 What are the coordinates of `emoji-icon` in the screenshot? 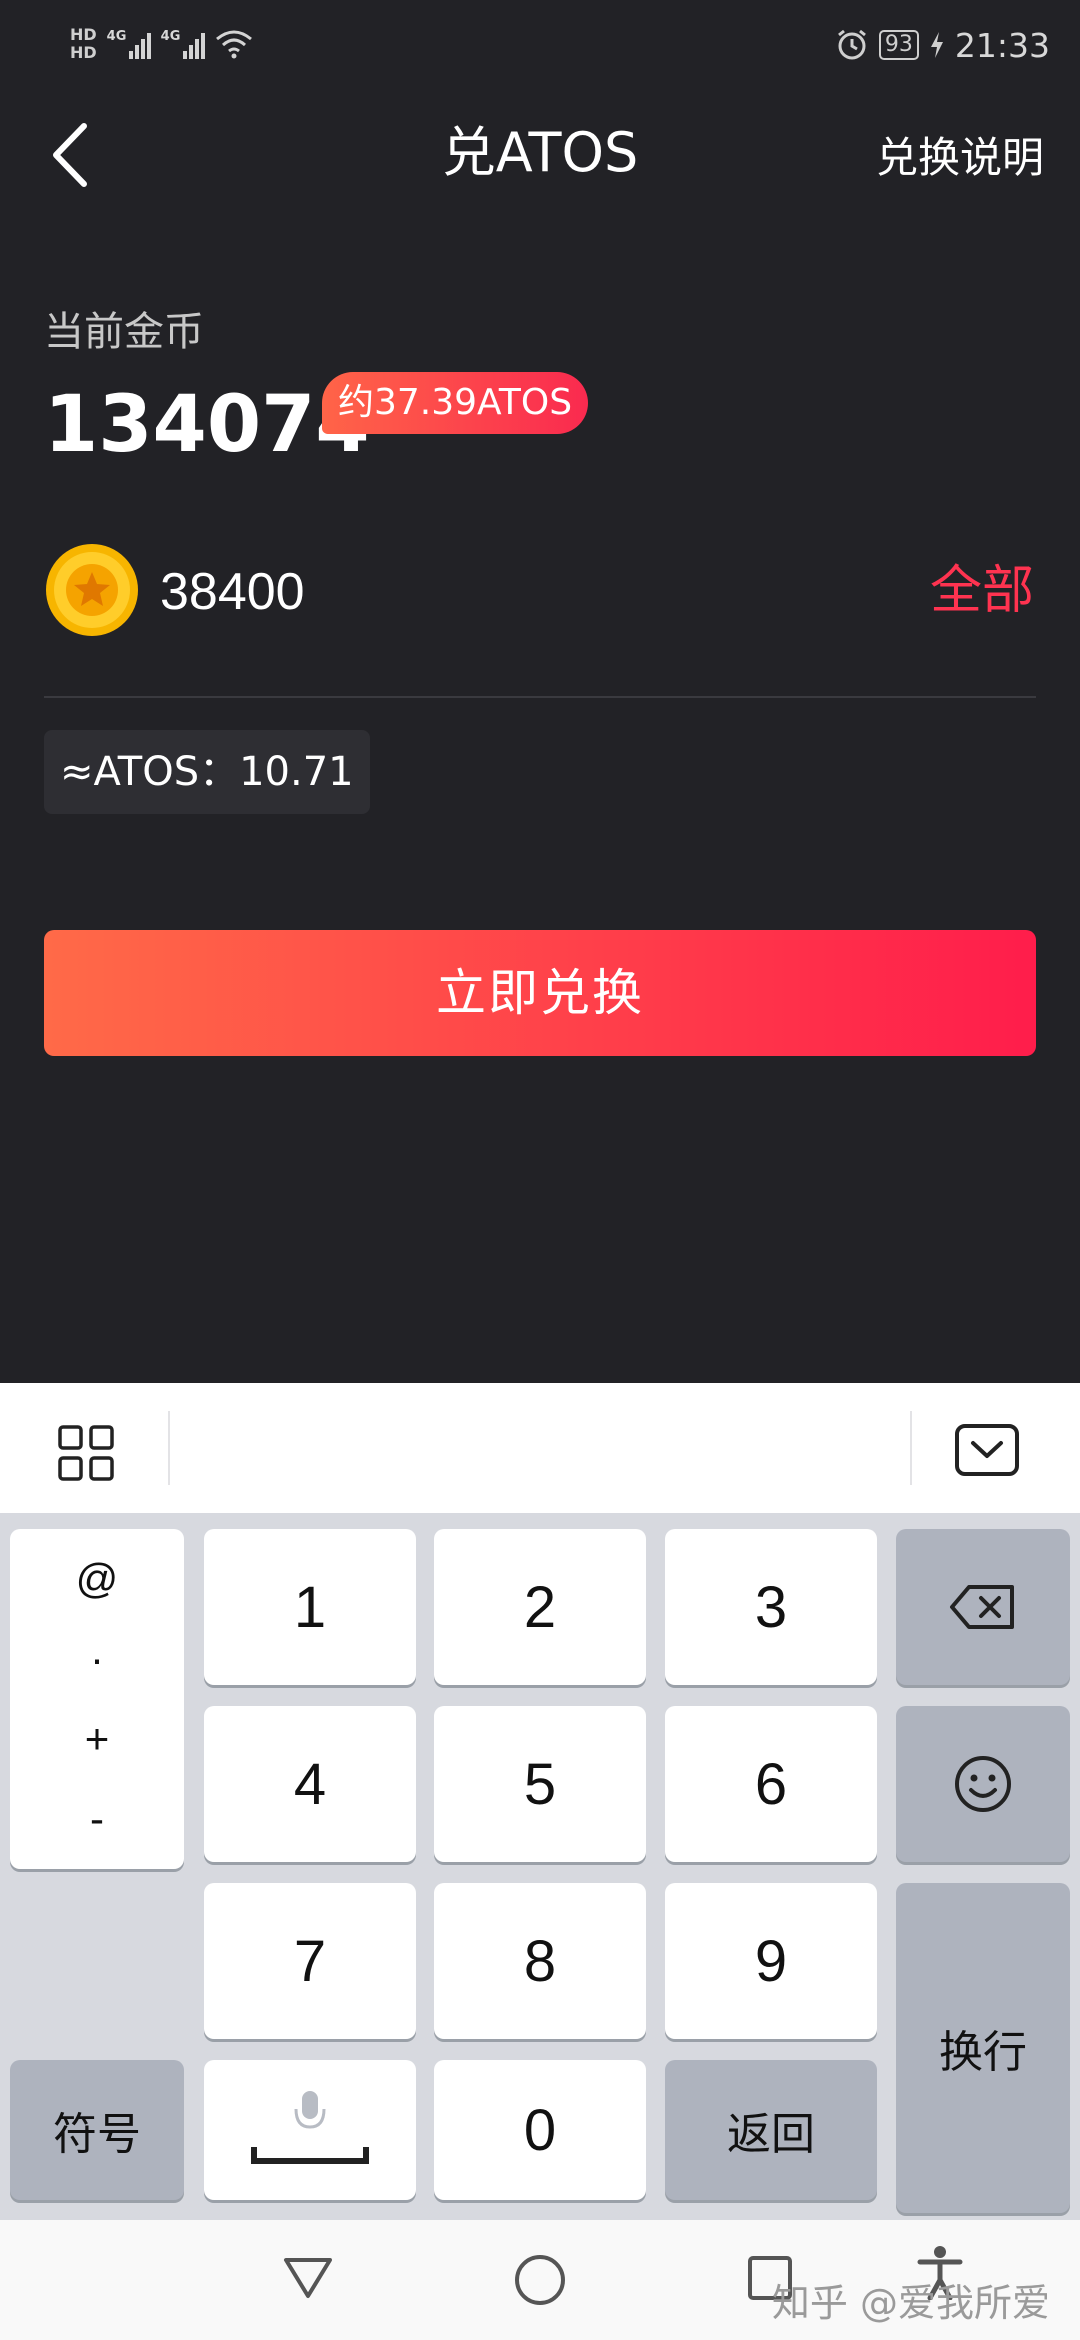 It's located at (983, 1784).